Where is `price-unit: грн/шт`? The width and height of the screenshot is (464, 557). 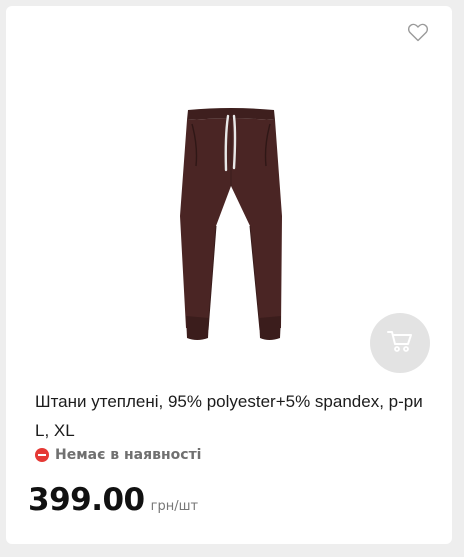 price-unit: грн/шт is located at coordinates (174, 506).